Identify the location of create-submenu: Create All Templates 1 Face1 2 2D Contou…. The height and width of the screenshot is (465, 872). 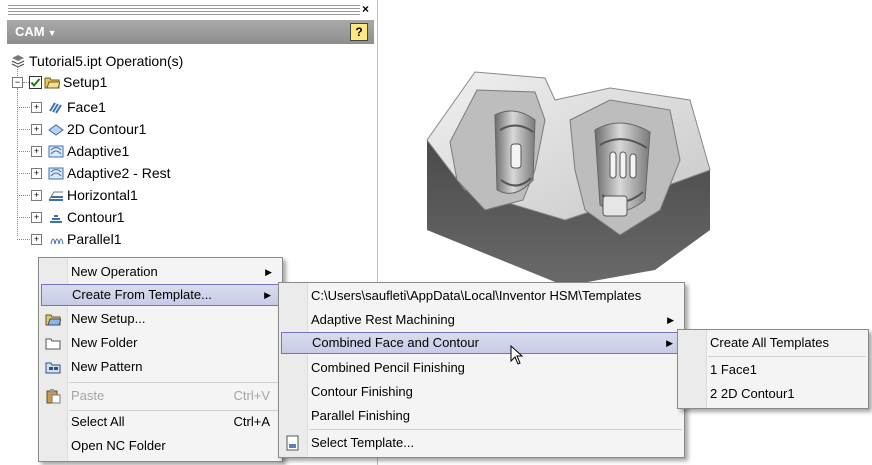
(773, 369).